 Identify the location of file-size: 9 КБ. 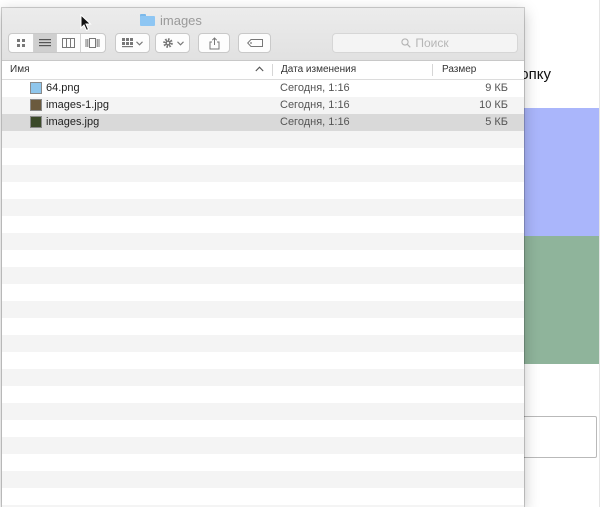
(496, 88).